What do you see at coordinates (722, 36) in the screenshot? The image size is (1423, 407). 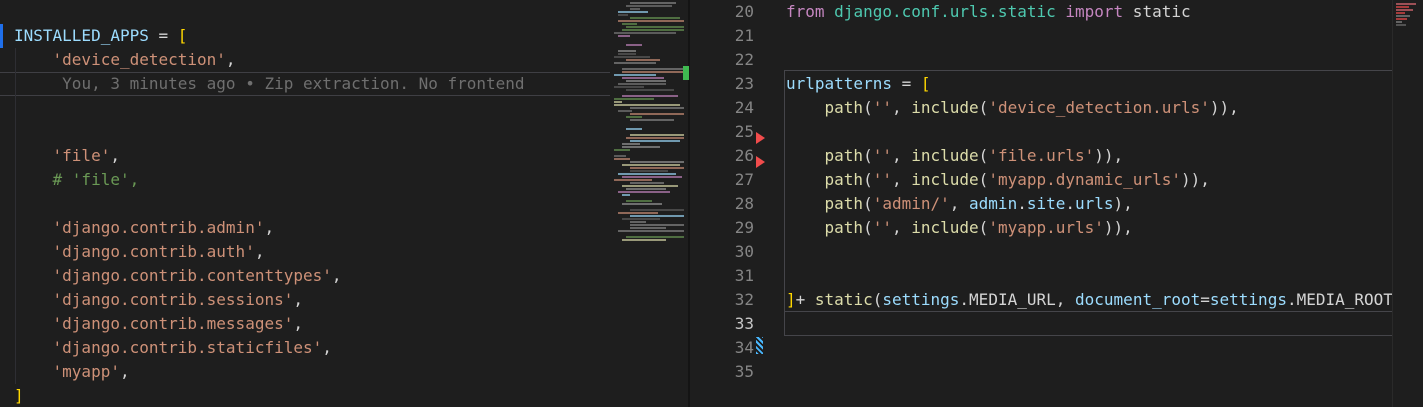 I see `line-number: 21` at bounding box center [722, 36].